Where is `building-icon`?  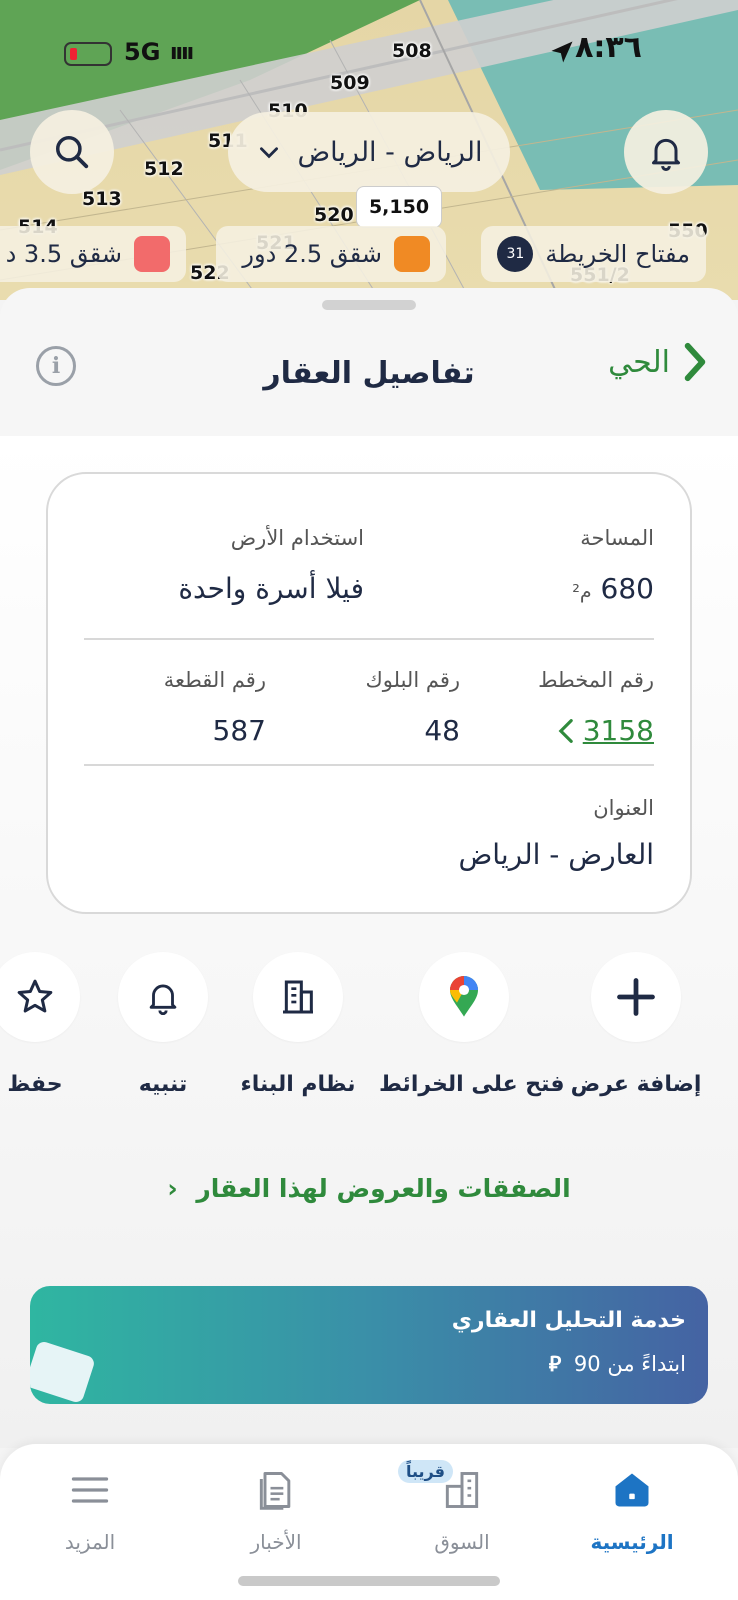
building-icon is located at coordinates (298, 997).